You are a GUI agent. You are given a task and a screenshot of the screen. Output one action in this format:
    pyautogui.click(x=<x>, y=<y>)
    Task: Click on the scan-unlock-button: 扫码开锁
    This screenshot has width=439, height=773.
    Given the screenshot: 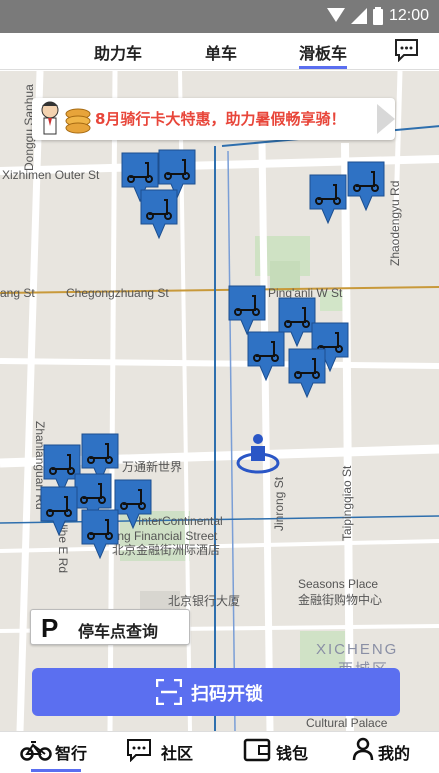 What is the action you would take?
    pyautogui.click(x=216, y=692)
    